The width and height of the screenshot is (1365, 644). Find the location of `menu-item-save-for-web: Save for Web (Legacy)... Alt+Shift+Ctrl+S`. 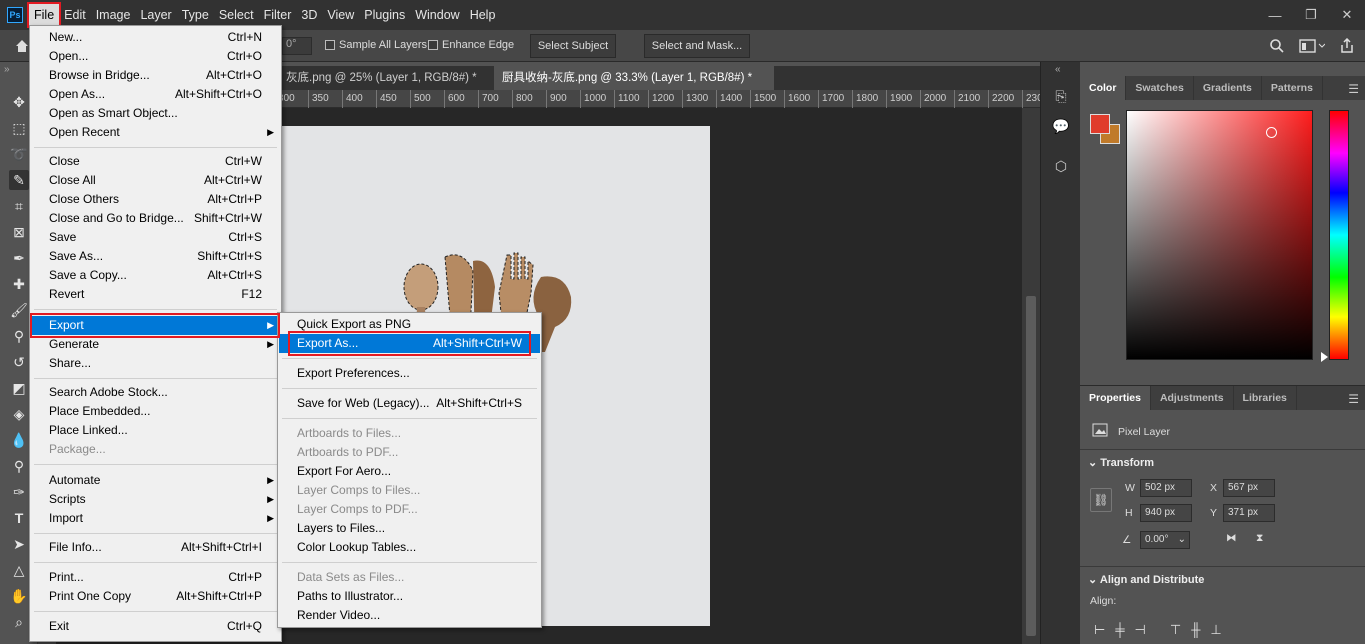

menu-item-save-for-web: Save for Web (Legacy)... Alt+Shift+Ctrl+S is located at coordinates (409, 403).